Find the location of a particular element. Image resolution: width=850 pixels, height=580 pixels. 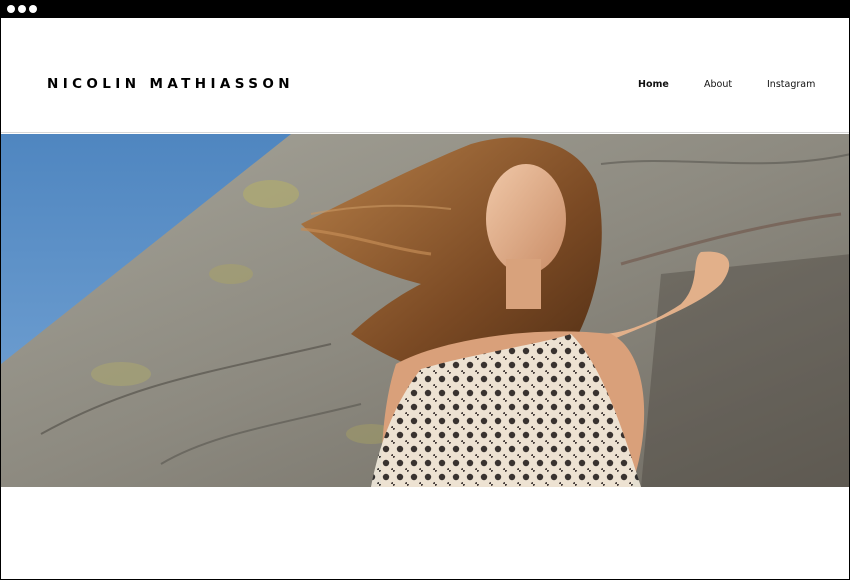

window-titlebar is located at coordinates (425, 9).